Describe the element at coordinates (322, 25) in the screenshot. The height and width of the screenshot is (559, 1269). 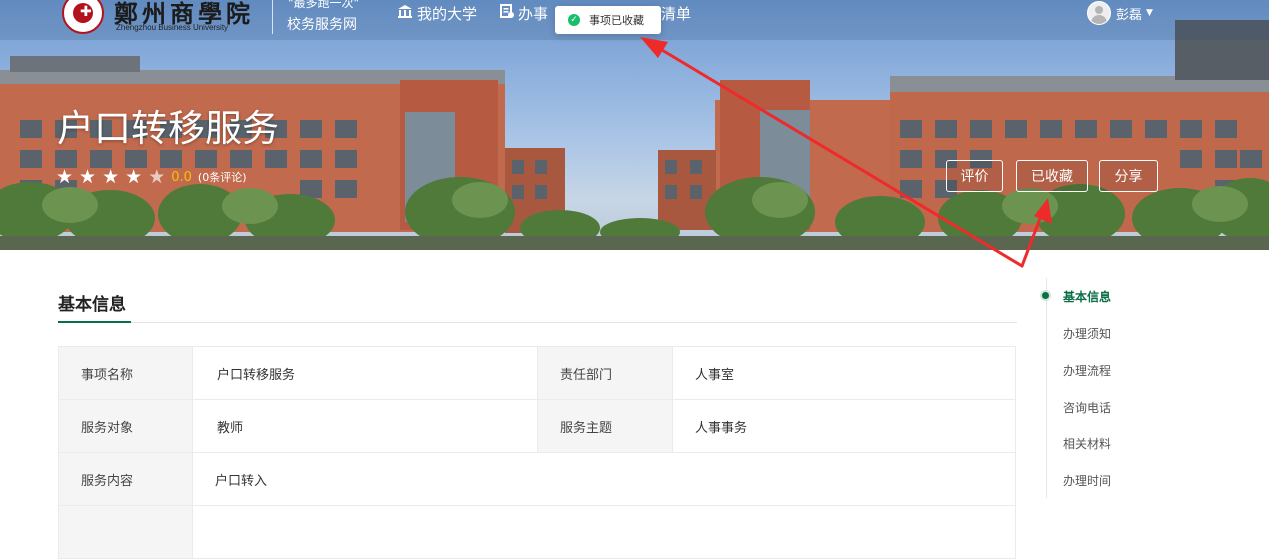
I see `site-name: 校务服务网` at that location.